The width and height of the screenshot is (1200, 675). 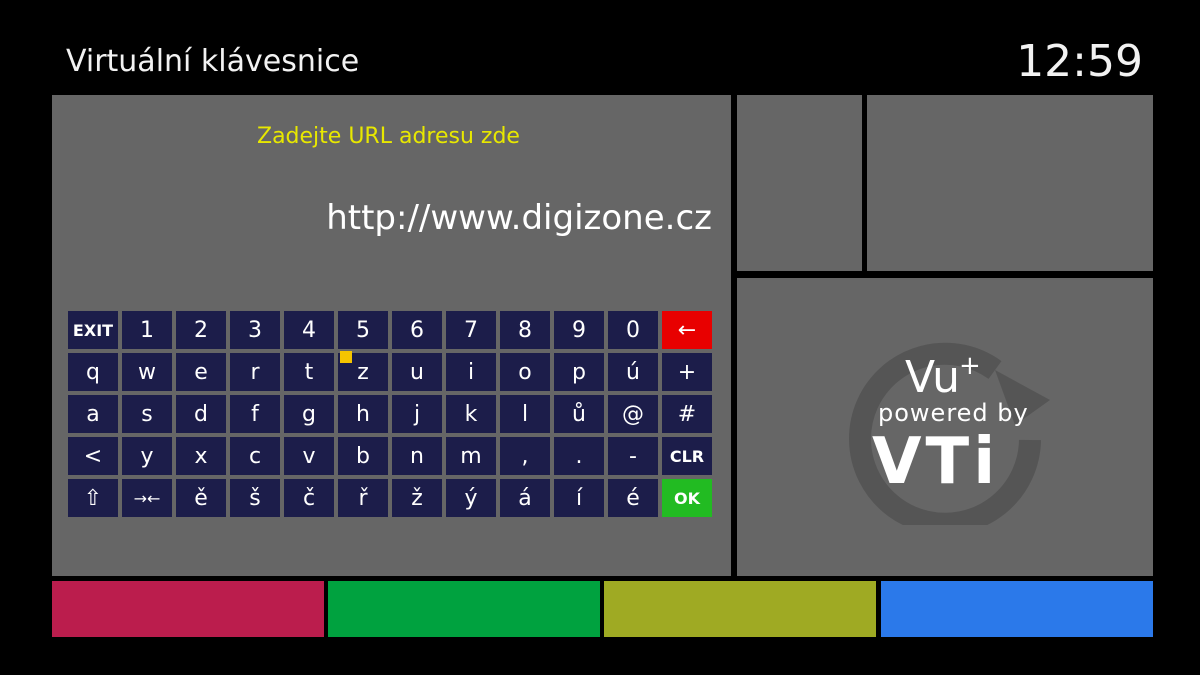 What do you see at coordinates (309, 372) in the screenshot?
I see `key-t: t` at bounding box center [309, 372].